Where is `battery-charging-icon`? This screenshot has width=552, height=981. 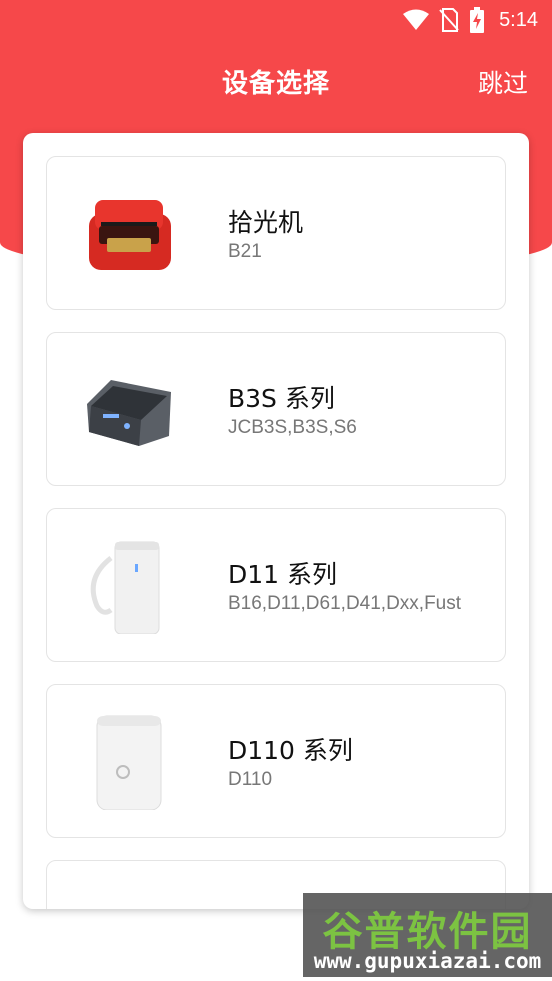 battery-charging-icon is located at coordinates (477, 20).